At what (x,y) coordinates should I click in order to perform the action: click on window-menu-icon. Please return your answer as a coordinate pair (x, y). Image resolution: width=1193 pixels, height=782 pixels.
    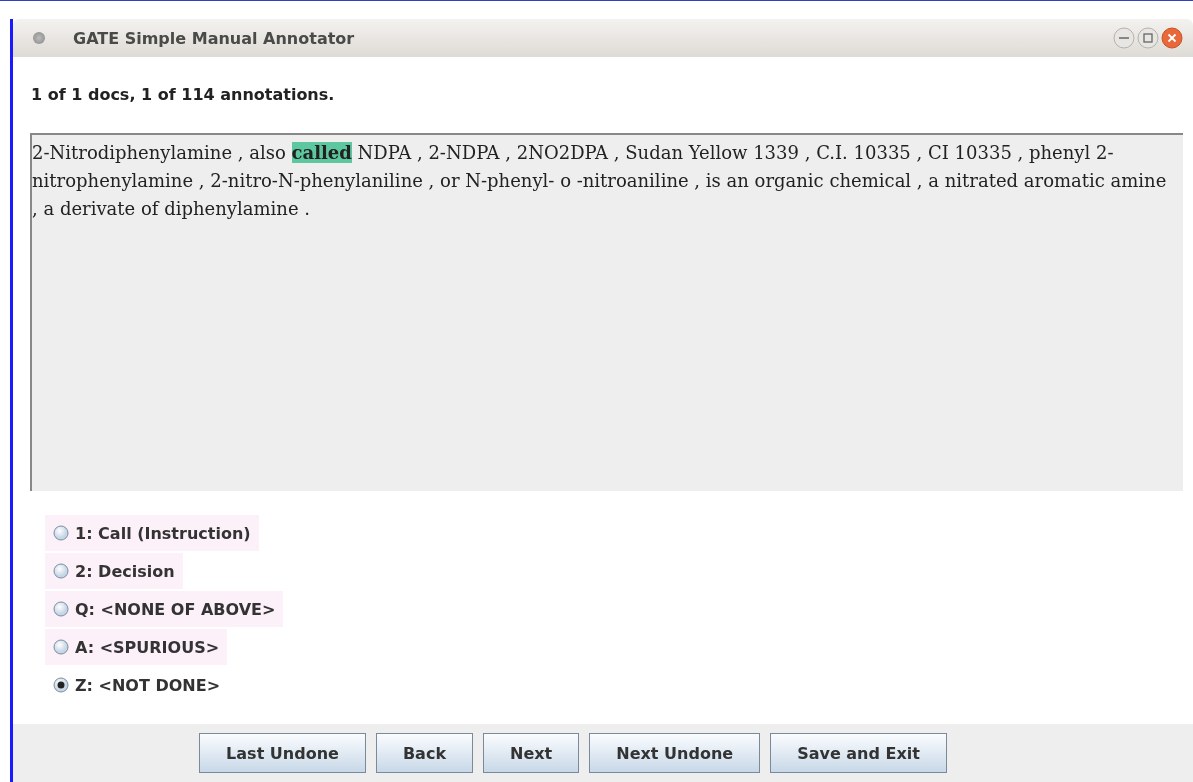
    Looking at the image, I should click on (39, 38).